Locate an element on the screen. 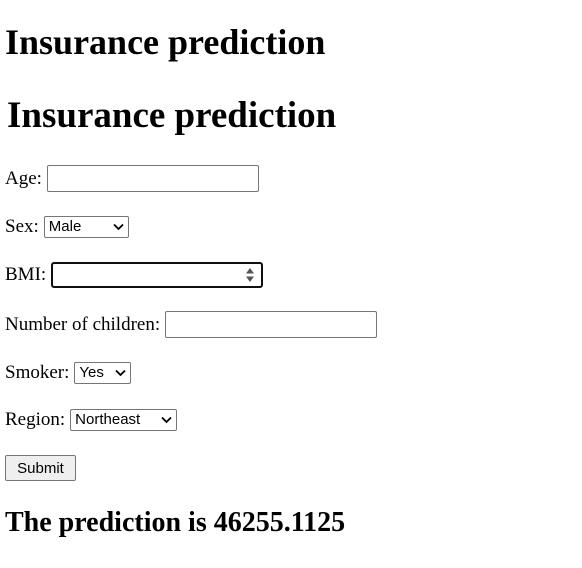 The height and width of the screenshot is (568, 582). region-selected-value: Northeast is located at coordinates (108, 419).